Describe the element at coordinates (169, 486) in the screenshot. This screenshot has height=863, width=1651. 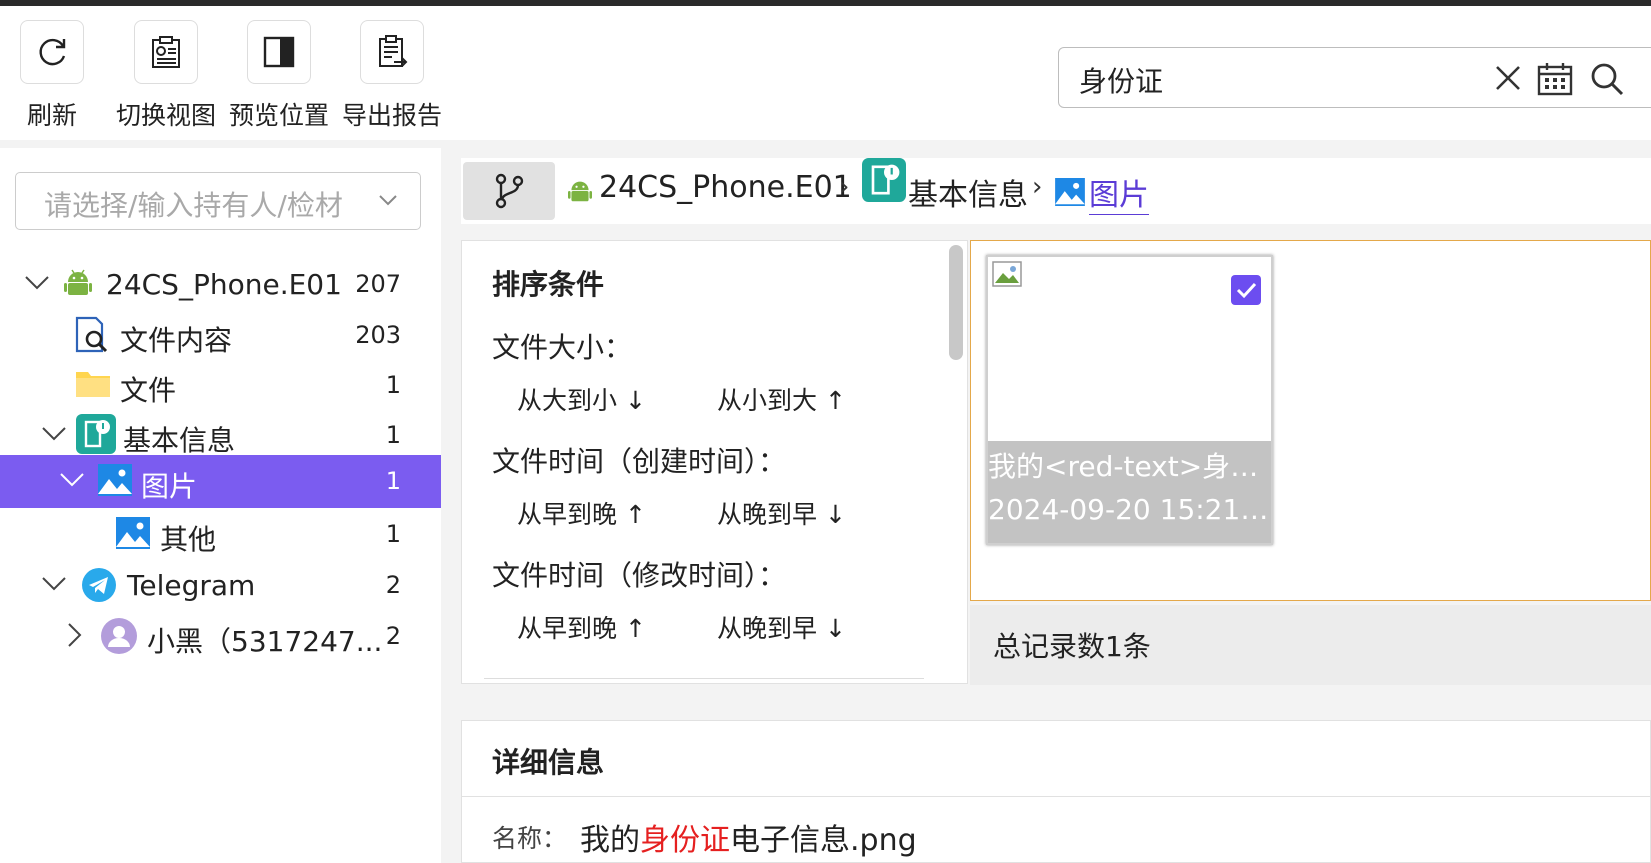
I see `tree-item-label: 图片` at that location.